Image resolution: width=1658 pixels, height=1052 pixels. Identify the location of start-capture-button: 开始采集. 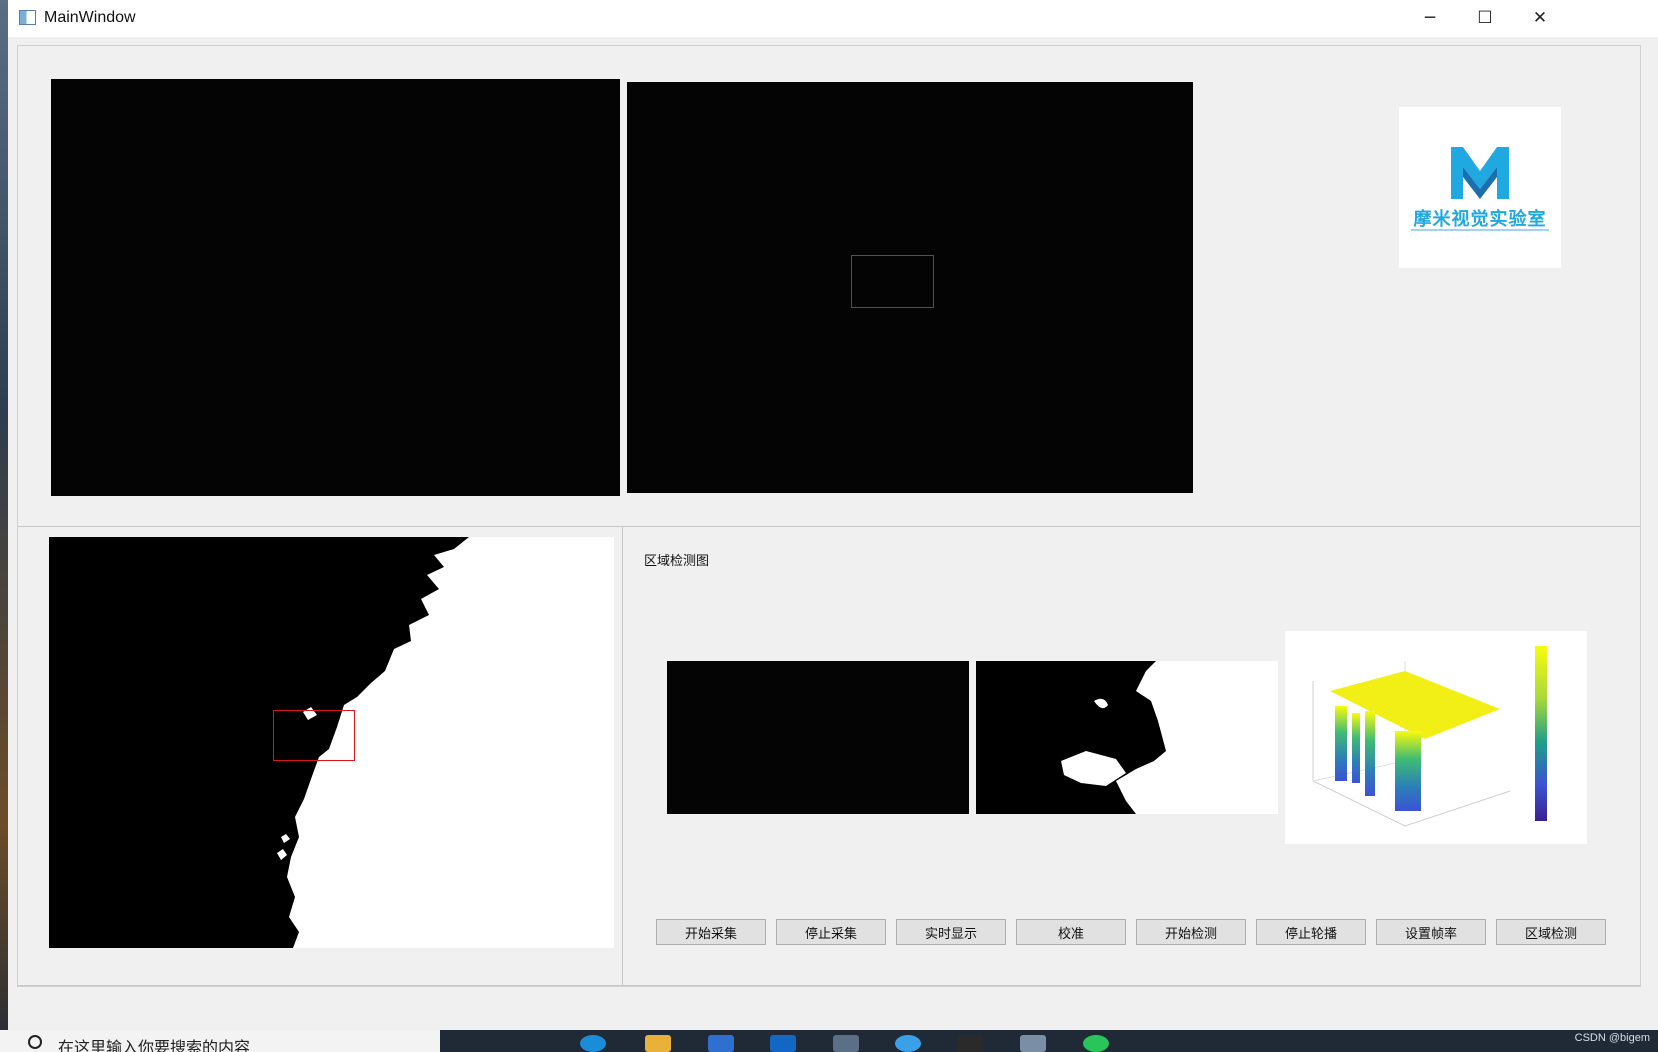
(711, 932).